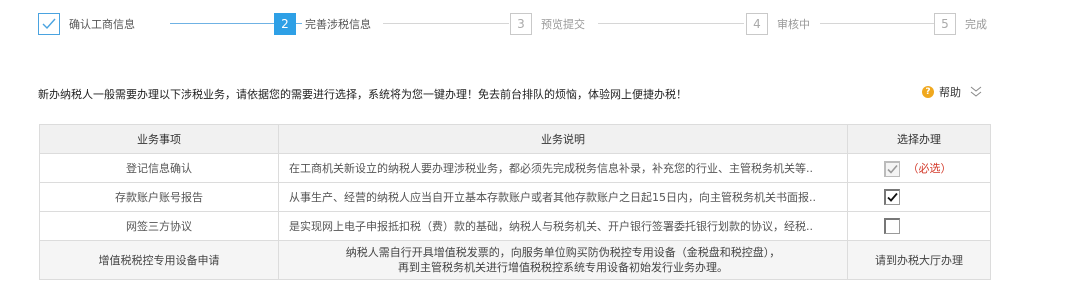  Describe the element at coordinates (960, 24) in the screenshot. I see `step-5: 5 完成` at that location.